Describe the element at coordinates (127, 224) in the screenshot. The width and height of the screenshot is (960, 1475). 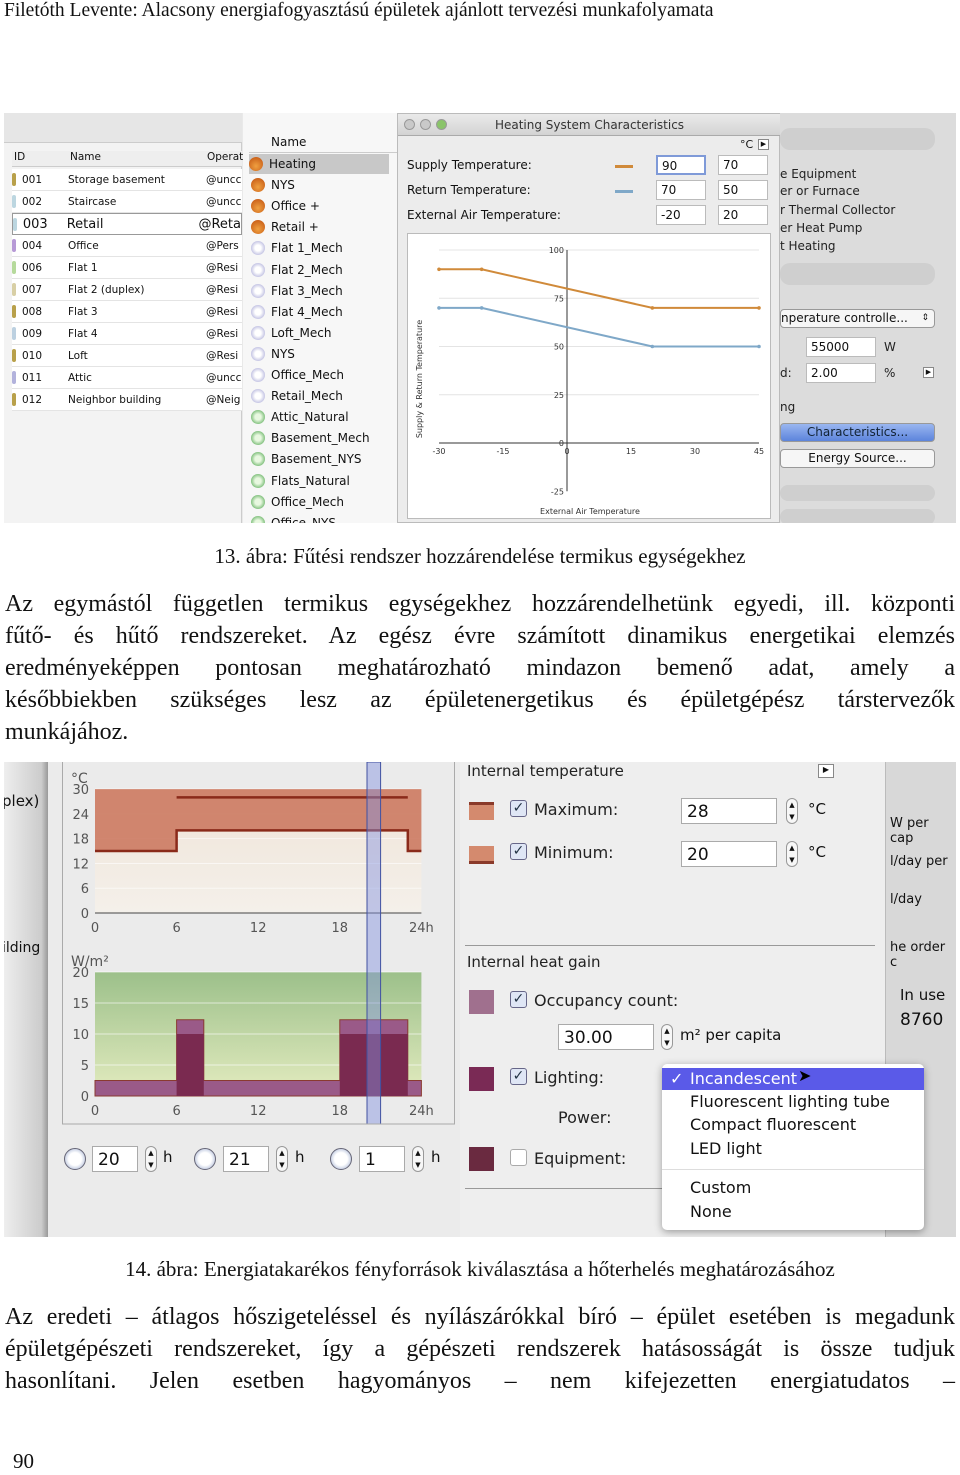
I see `table-row: 003 Retail @Reta` at that location.